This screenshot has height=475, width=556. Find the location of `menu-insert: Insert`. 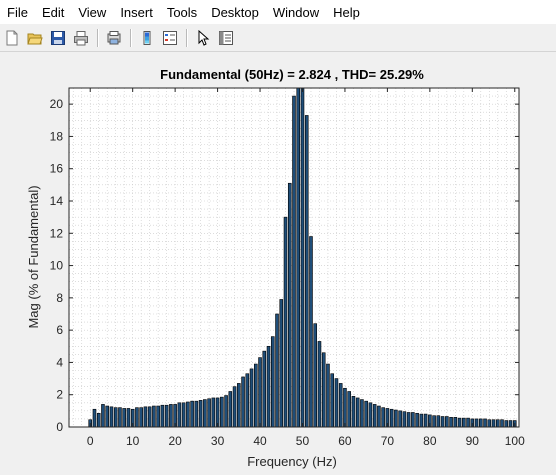

menu-insert: Insert is located at coordinates (136, 12).